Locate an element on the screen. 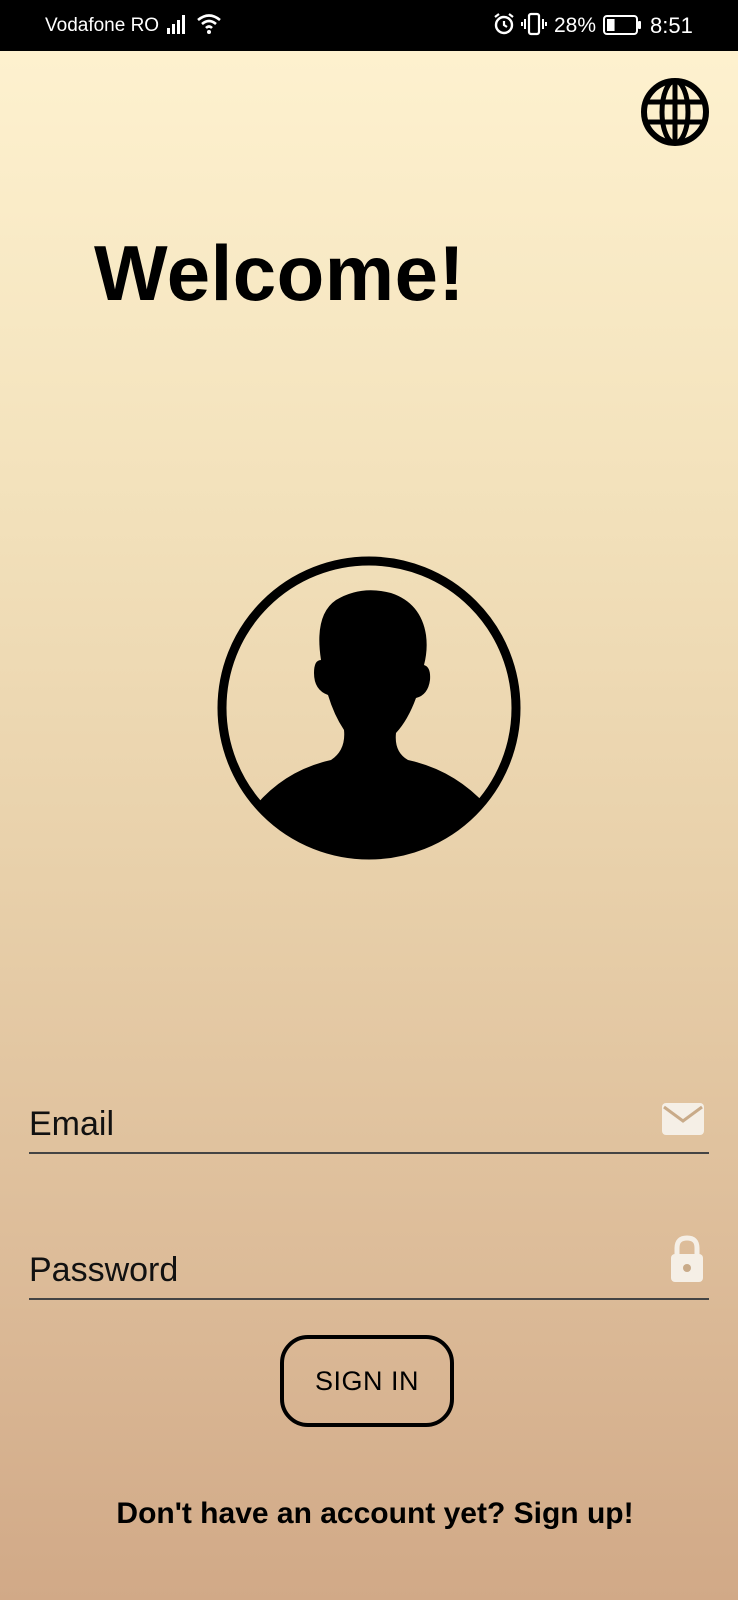 The height and width of the screenshot is (1600, 738). email-field: Email is located at coordinates (369, 1123).